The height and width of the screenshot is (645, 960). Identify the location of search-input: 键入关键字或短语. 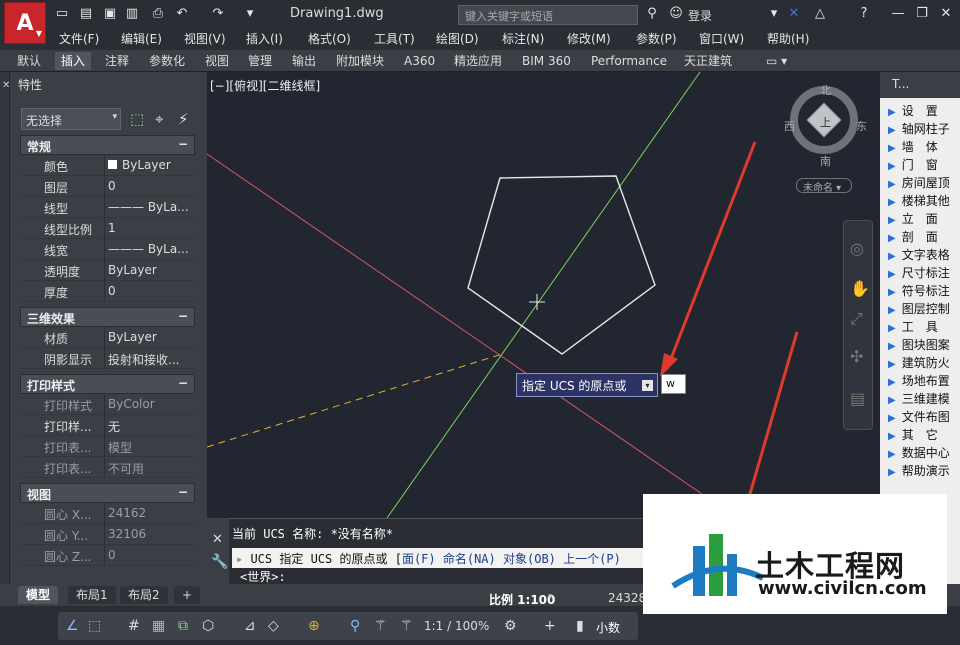
(548, 15).